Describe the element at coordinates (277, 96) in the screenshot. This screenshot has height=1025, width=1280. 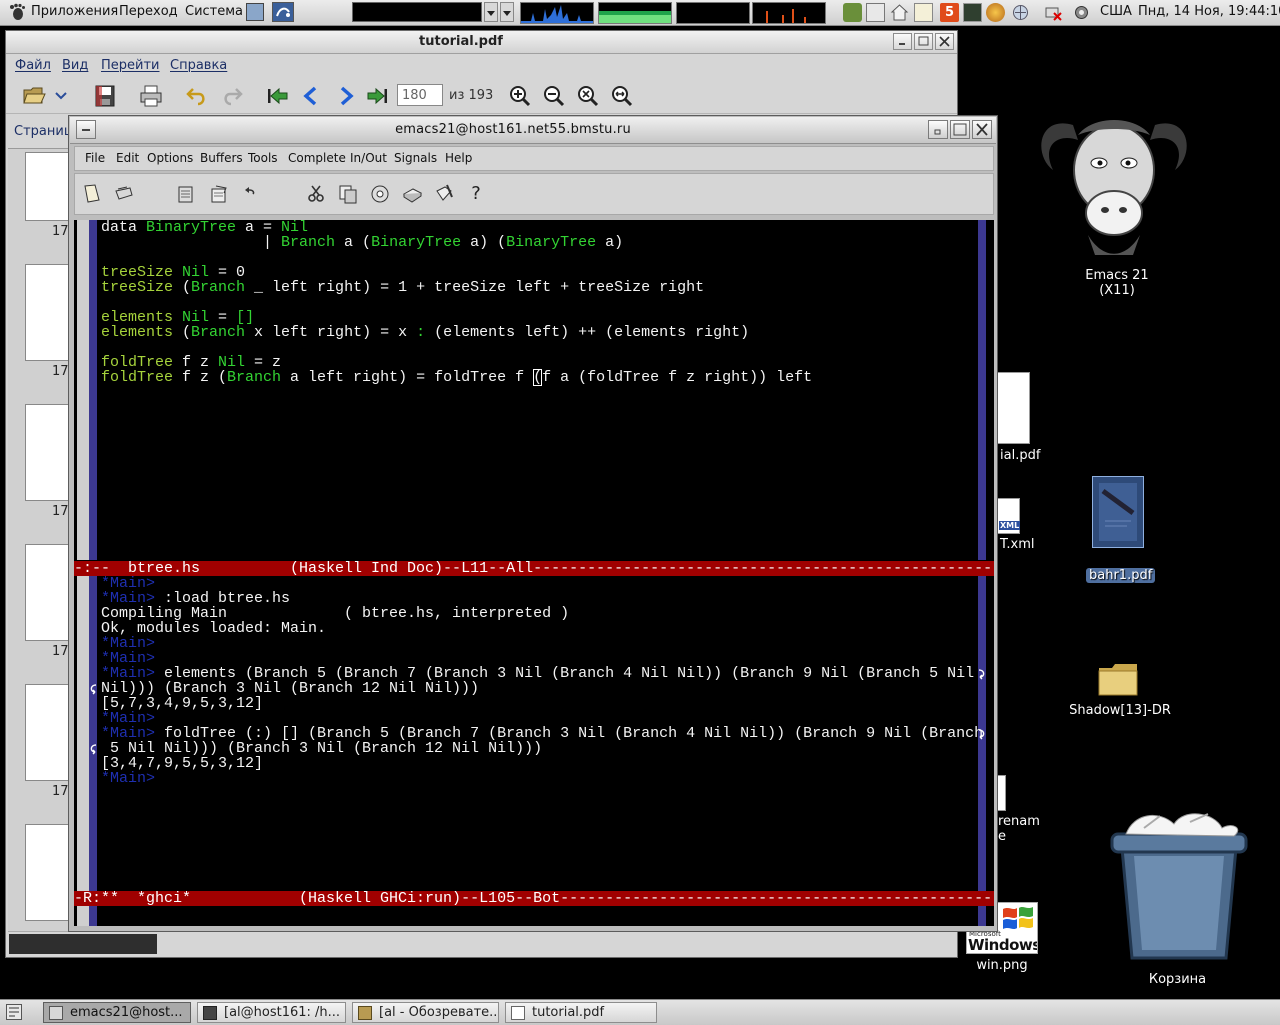
I see `first-page-icon` at that location.